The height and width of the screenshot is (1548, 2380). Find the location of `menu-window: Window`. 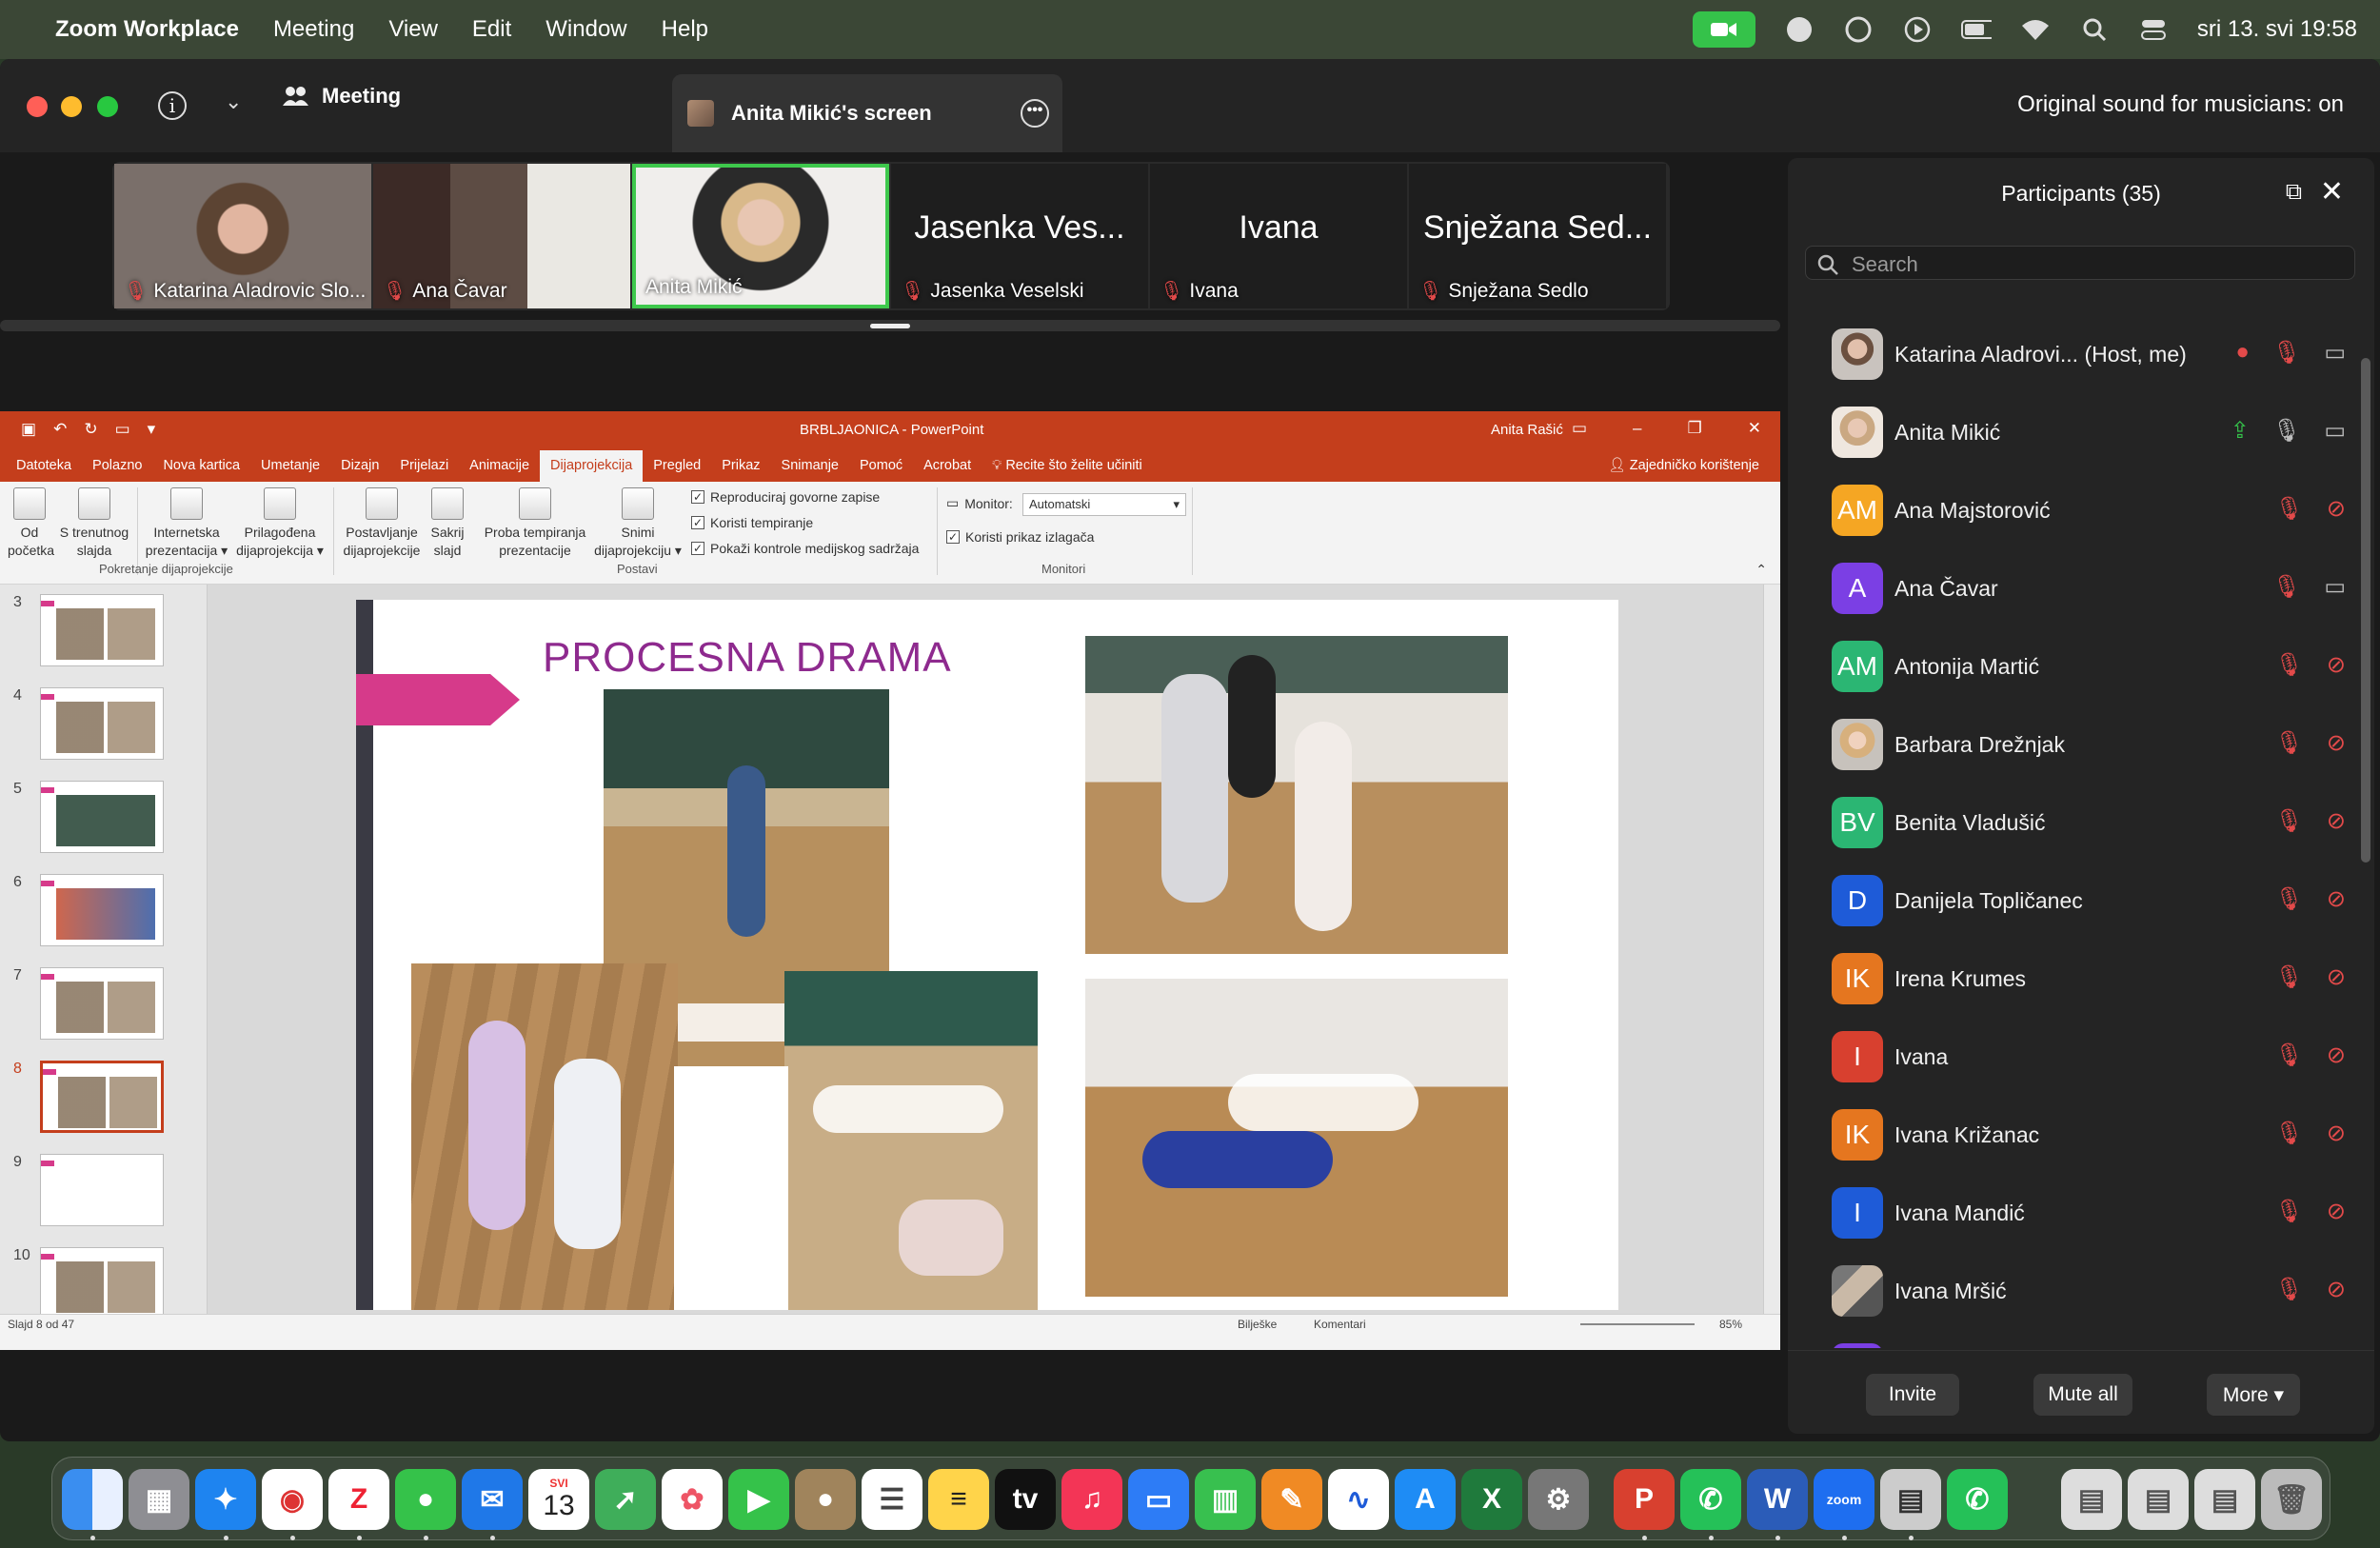

menu-window: Window is located at coordinates (585, 30).